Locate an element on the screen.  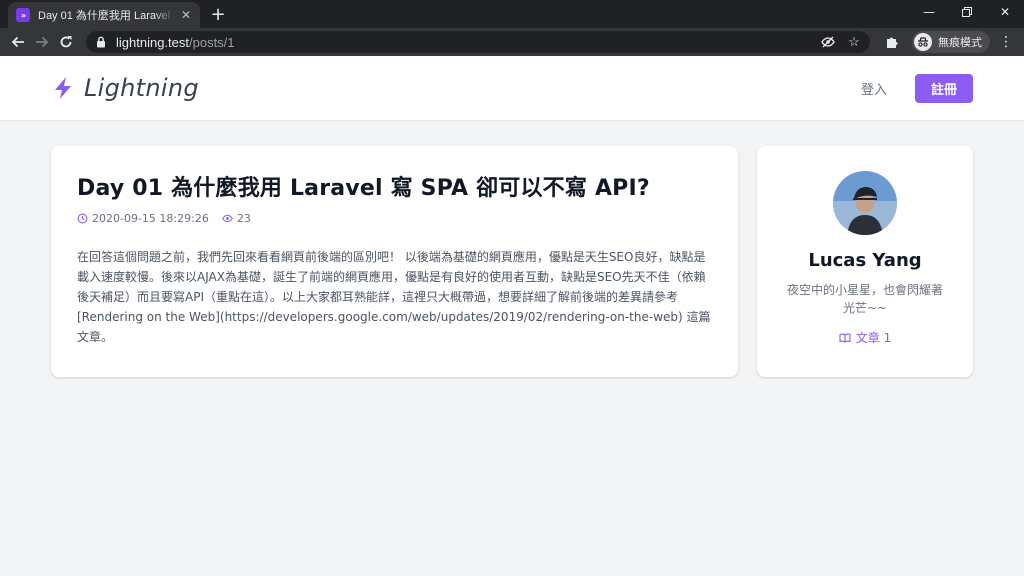
author-posts-link: 文章 1 is located at coordinates (865, 337).